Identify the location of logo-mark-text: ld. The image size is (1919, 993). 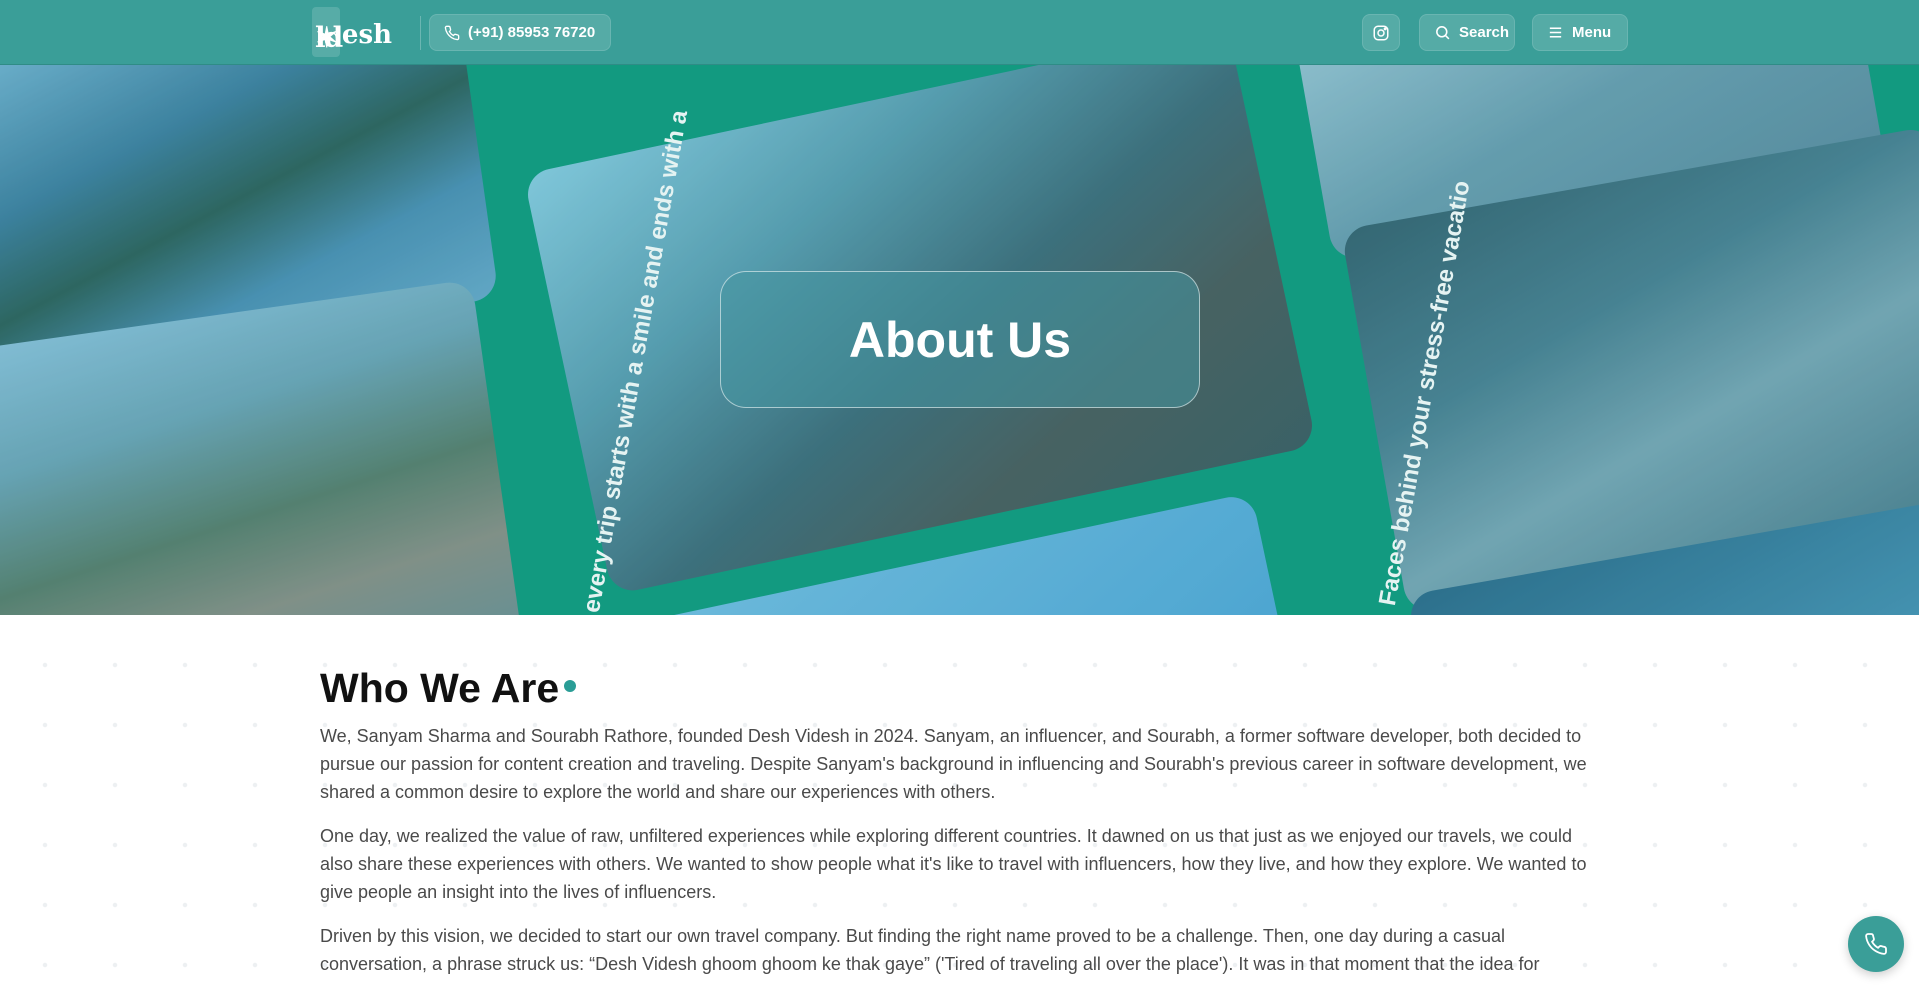
(329, 37).